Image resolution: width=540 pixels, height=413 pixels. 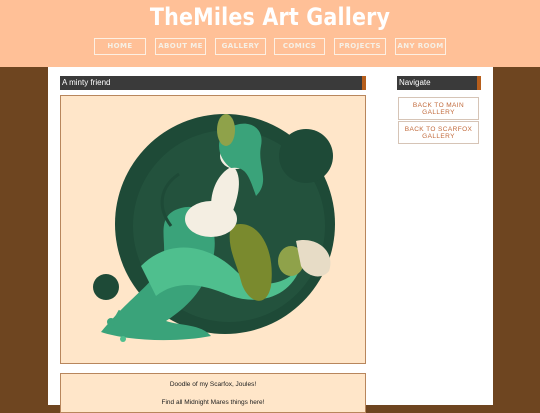 I want to click on fern-crown, so click(x=226, y=130).